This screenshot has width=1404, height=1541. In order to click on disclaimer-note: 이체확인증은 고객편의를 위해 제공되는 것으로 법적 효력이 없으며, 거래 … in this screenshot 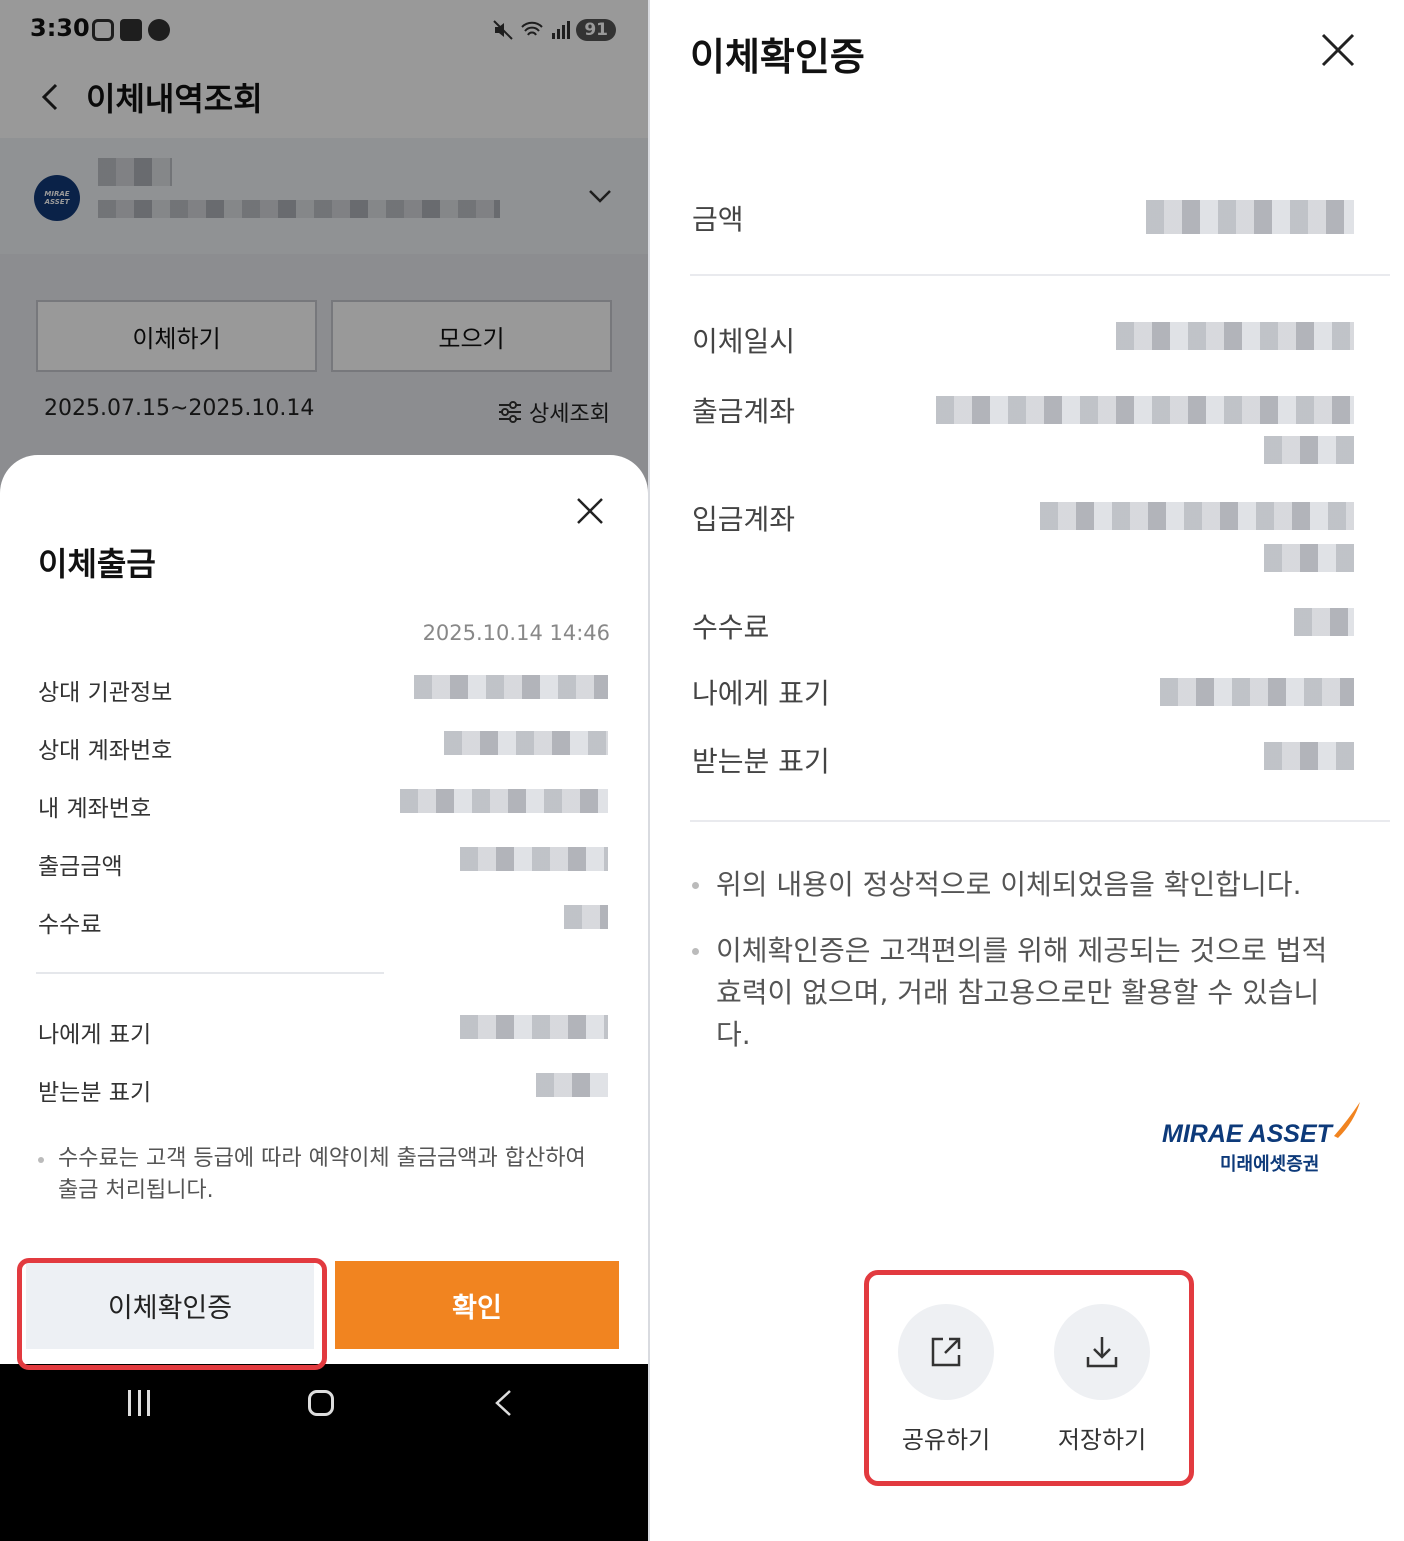, I will do `click(1017, 993)`.